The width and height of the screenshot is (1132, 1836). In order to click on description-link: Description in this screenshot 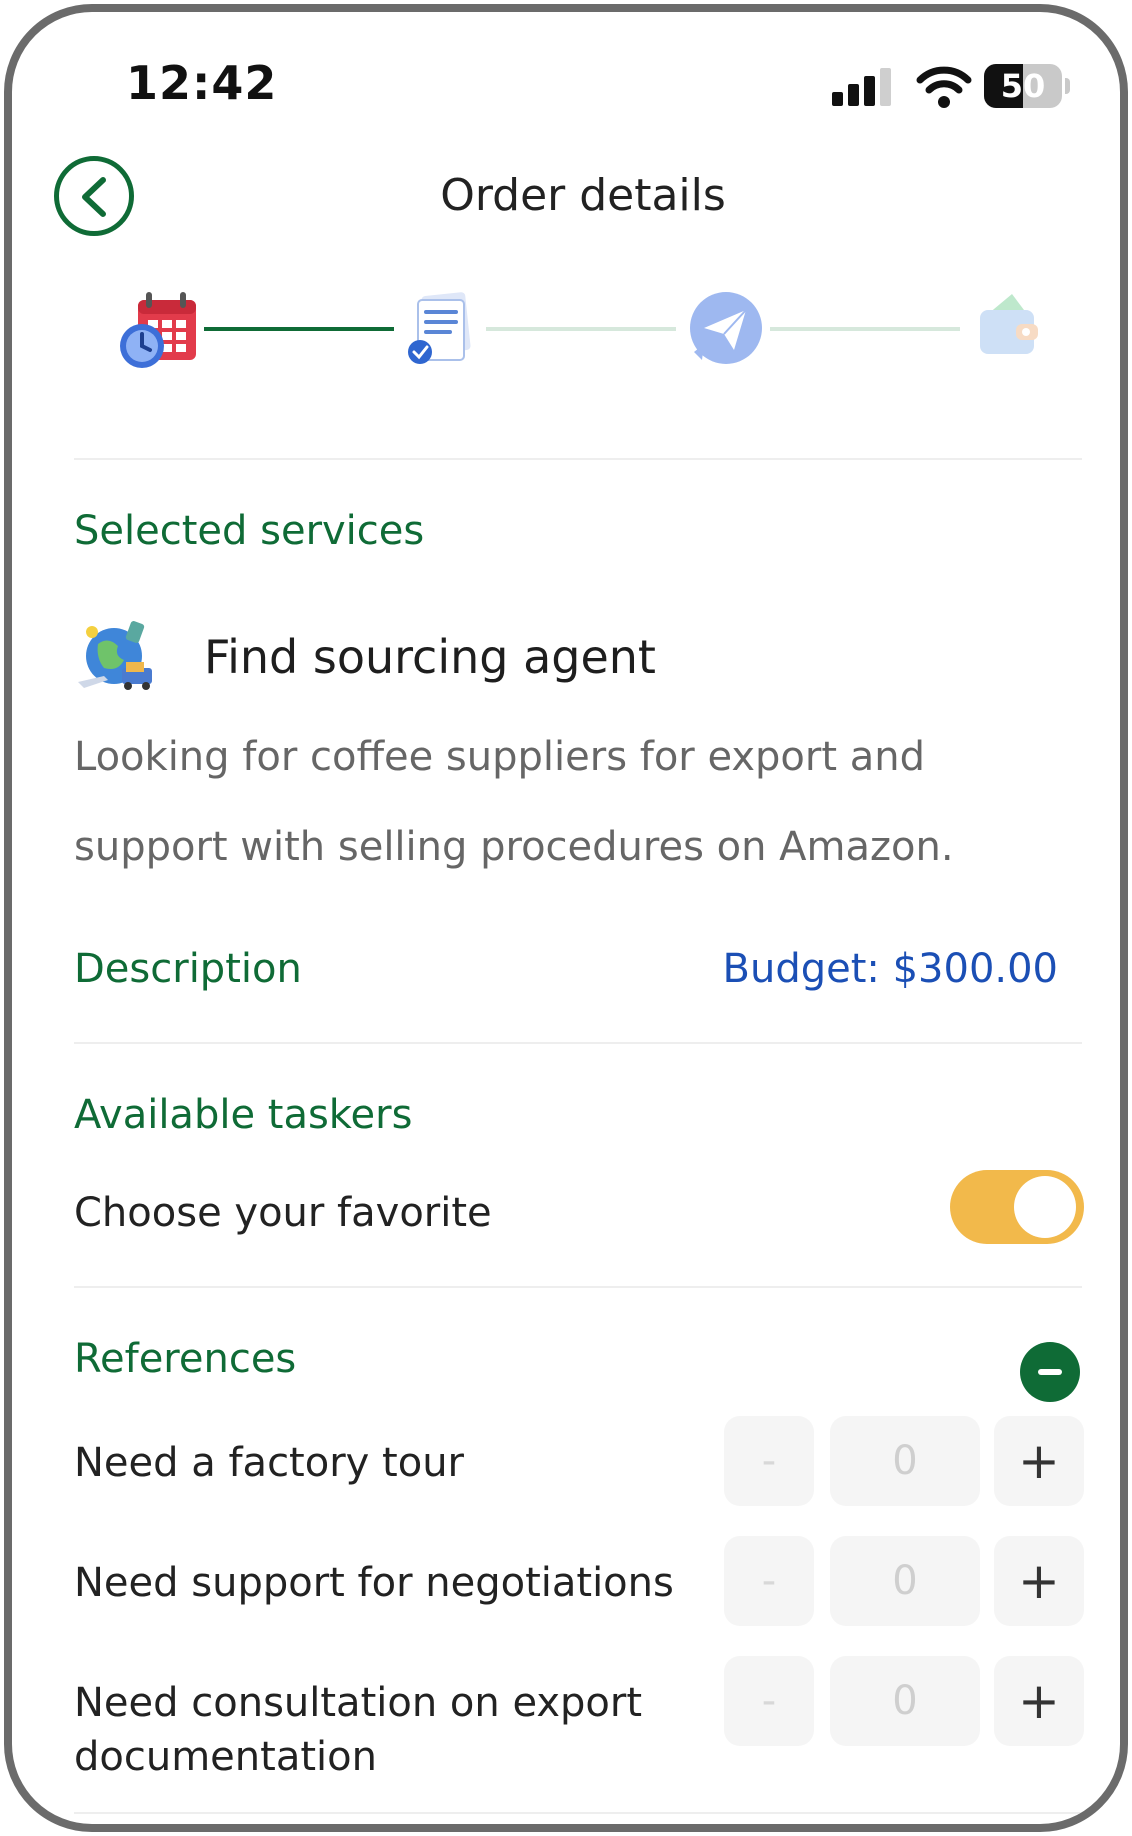, I will do `click(188, 969)`.